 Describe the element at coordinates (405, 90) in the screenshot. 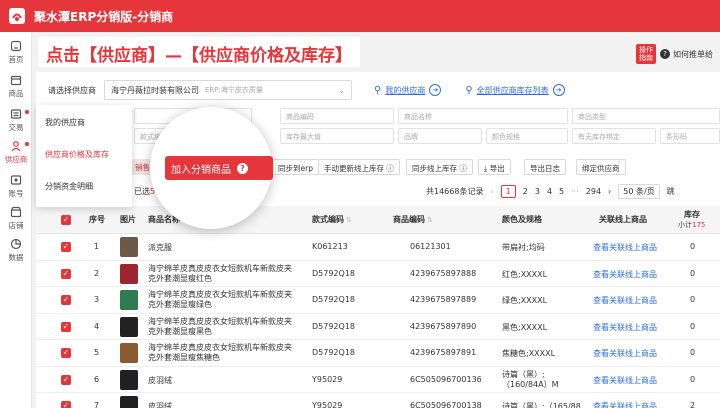

I see `my-suppliers-link: 我的供应商` at that location.